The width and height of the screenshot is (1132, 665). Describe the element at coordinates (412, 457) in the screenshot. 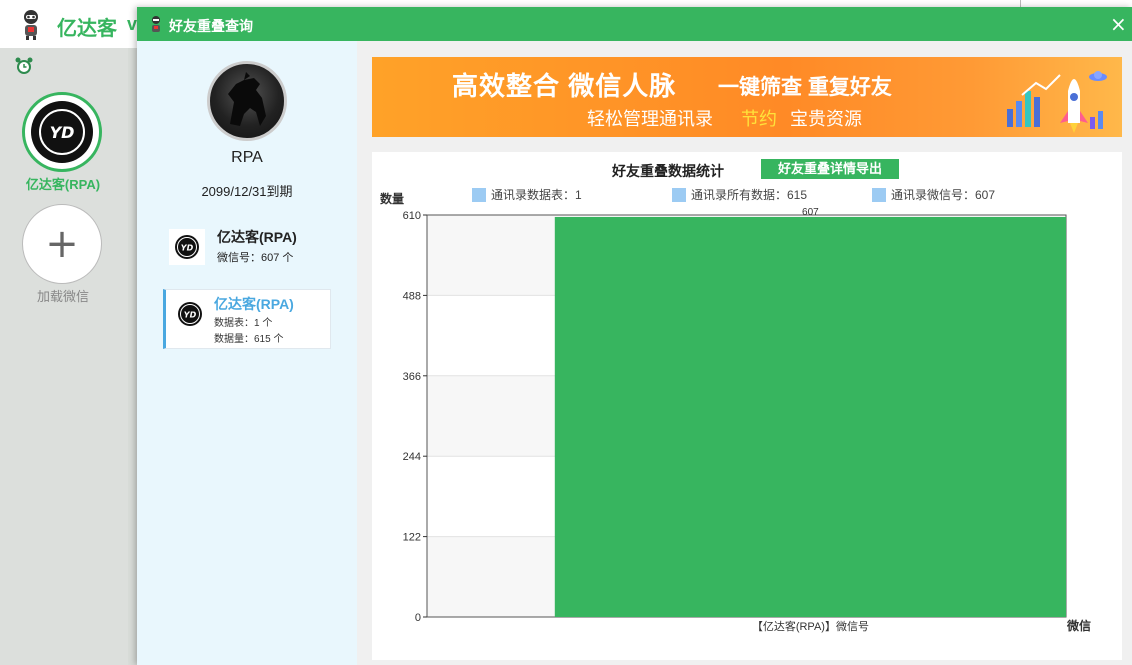

I see `y-tick-label: 244` at that location.